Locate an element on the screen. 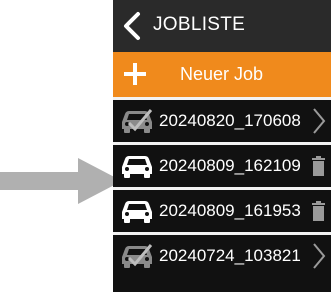 The image size is (331, 292). job-name: 20240809_162109 is located at coordinates (230, 165).